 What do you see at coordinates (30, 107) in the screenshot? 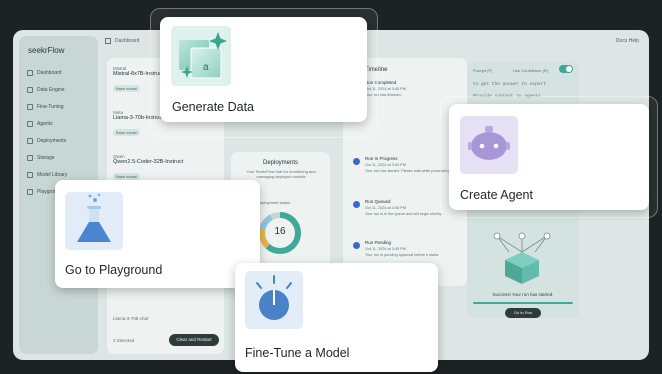
I see `tune-icon` at bounding box center [30, 107].